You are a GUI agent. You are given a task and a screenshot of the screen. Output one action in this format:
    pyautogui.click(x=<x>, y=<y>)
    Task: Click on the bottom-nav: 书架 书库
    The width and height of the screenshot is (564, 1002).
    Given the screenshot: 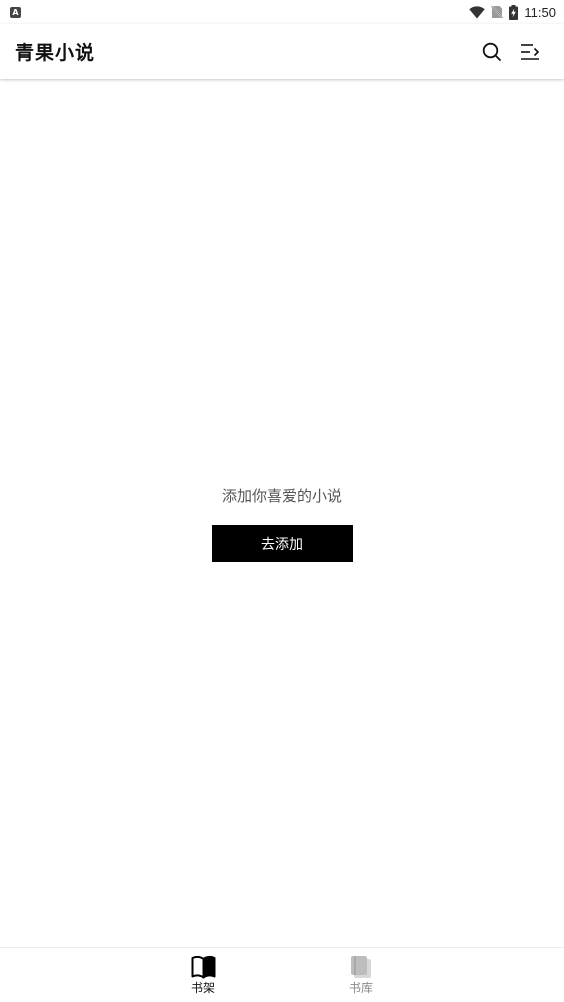 What is the action you would take?
    pyautogui.click(x=282, y=974)
    